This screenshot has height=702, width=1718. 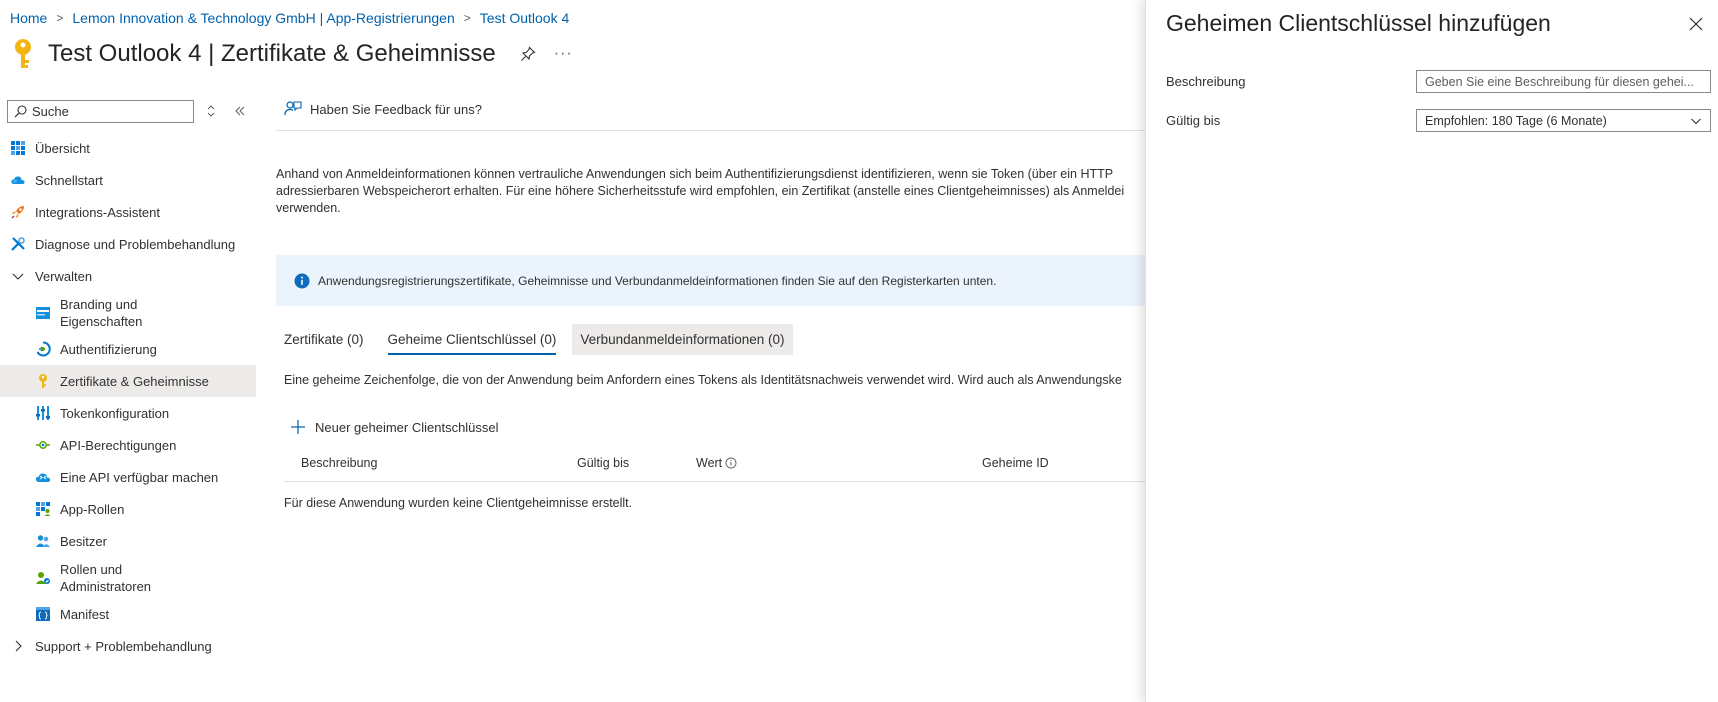 I want to click on sidebar-item-quickstart: Schnellstart, so click(x=128, y=180).